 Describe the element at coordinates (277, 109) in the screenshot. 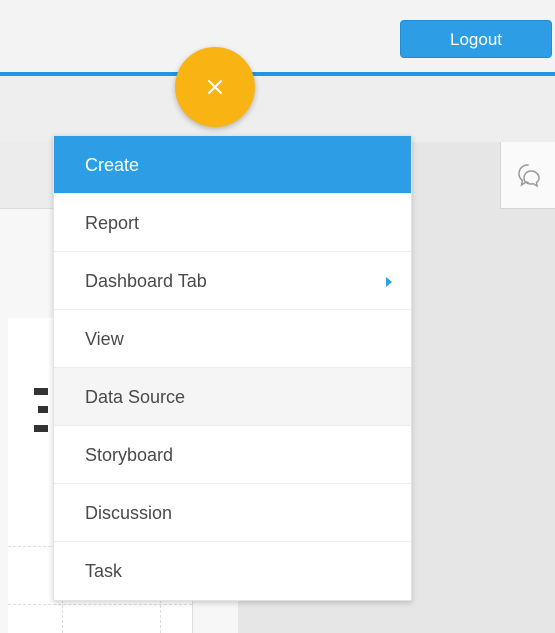

I see `sub-toolbar` at that location.